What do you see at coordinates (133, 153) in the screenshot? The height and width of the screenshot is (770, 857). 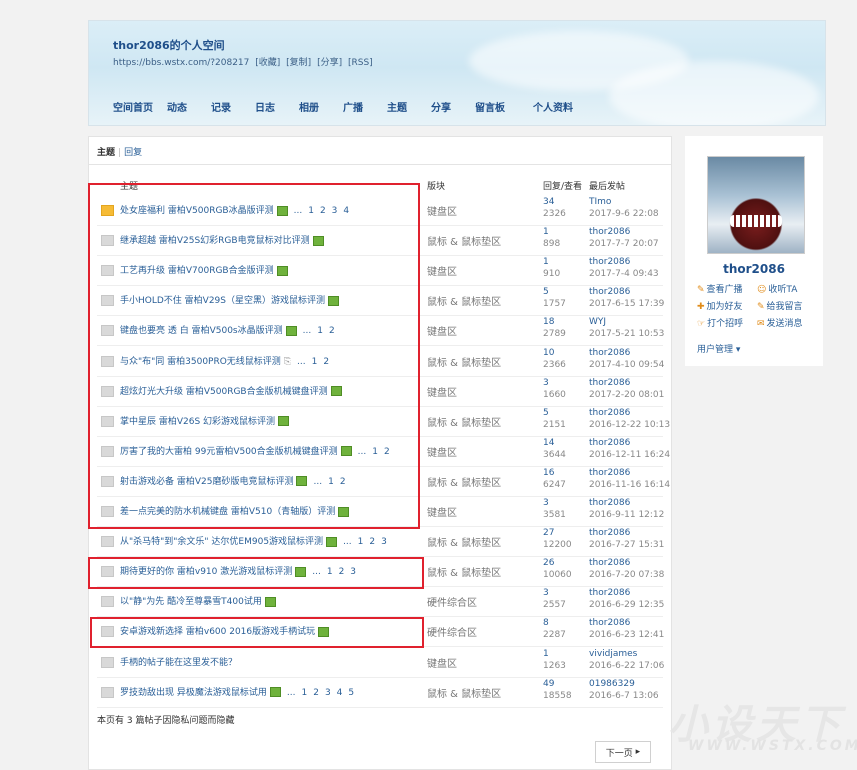 I see `tab-replies: 回复` at bounding box center [133, 153].